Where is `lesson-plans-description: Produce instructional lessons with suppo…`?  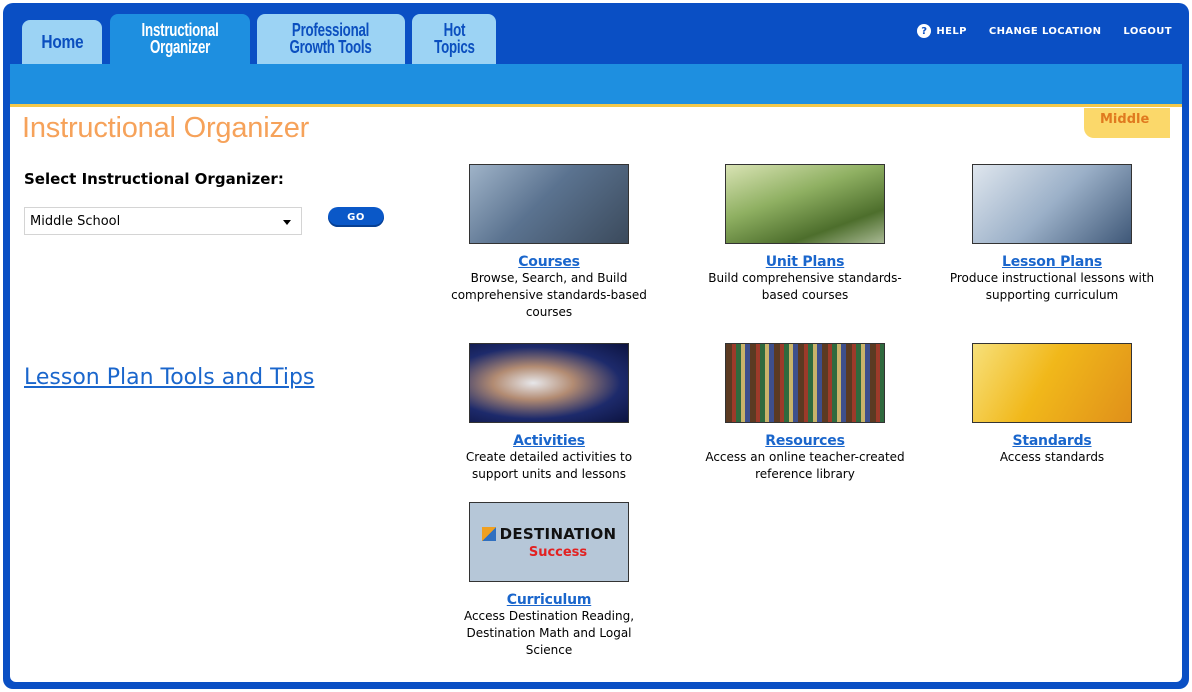
lesson-plans-description: Produce instructional lessons with suppo… is located at coordinates (1052, 286).